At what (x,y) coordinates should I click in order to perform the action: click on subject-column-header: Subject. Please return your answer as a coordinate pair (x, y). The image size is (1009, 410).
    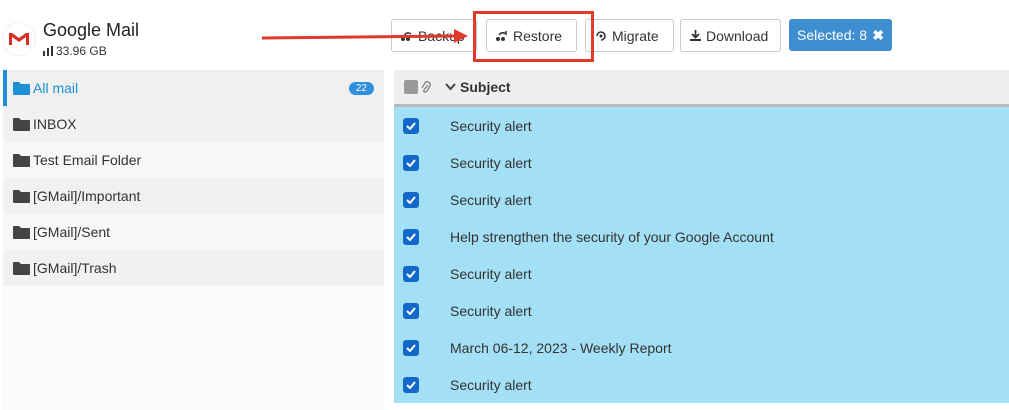
    Looking at the image, I should click on (485, 87).